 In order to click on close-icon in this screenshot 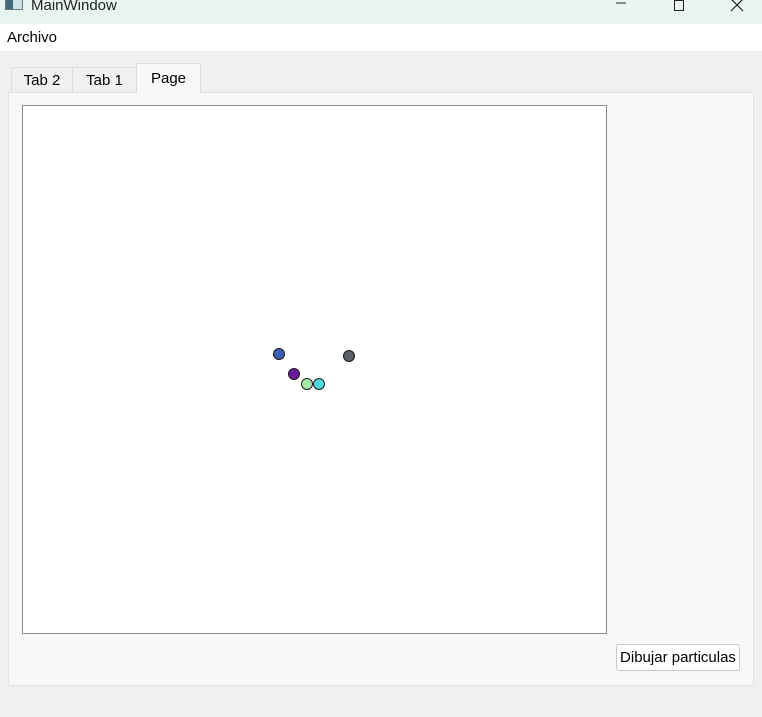, I will do `click(737, 6)`.